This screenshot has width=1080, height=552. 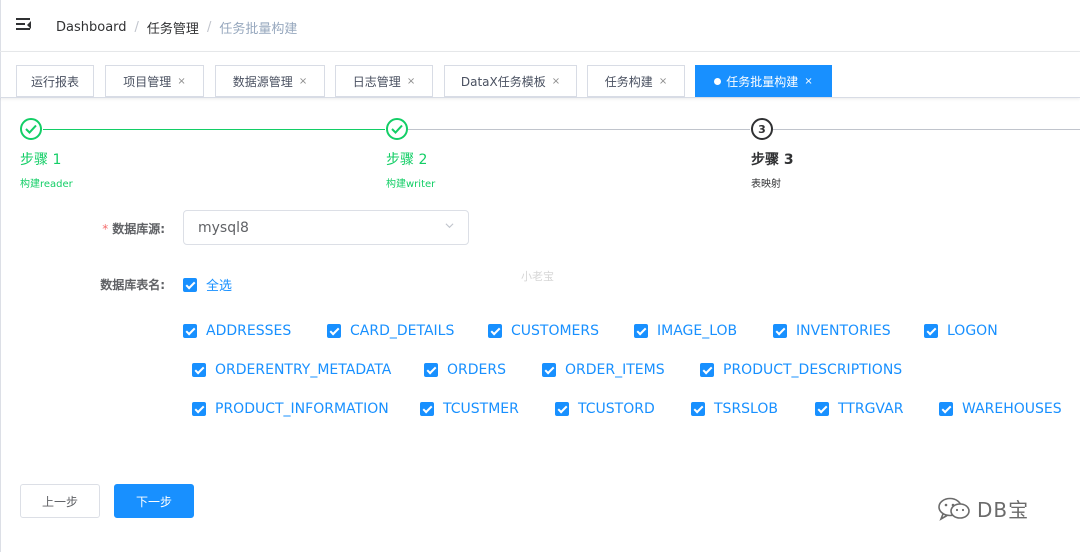 I want to click on table-name: PRODUCT_INFORMATION, so click(x=302, y=409).